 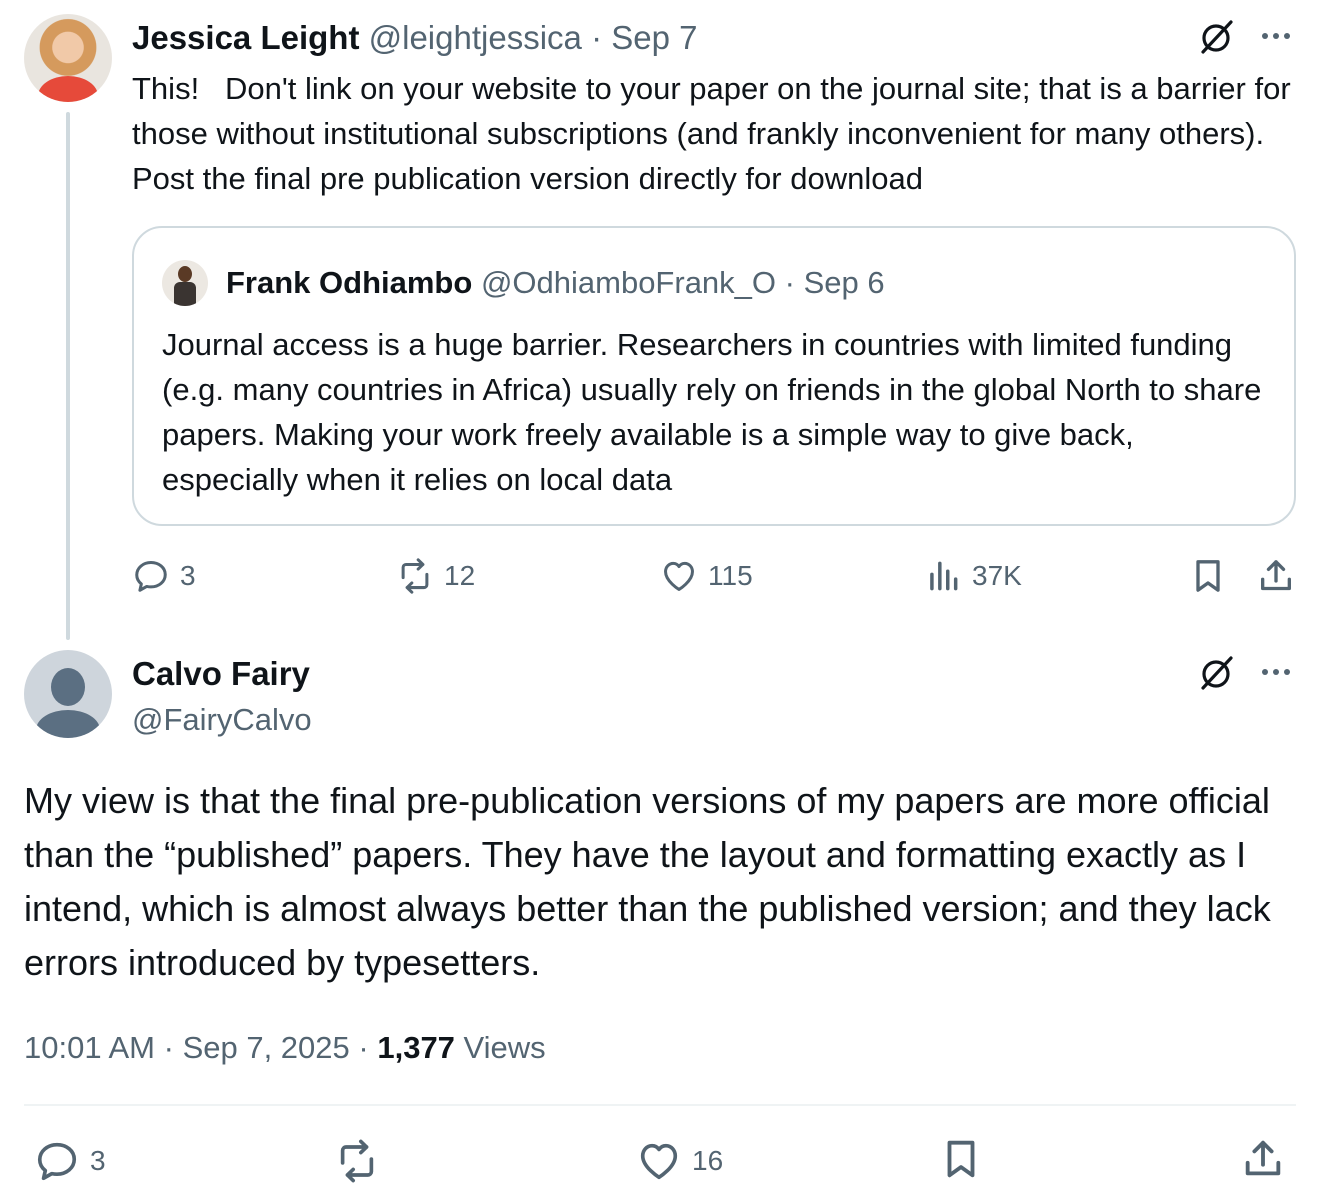 I want to click on views-label: Views, so click(x=504, y=1047).